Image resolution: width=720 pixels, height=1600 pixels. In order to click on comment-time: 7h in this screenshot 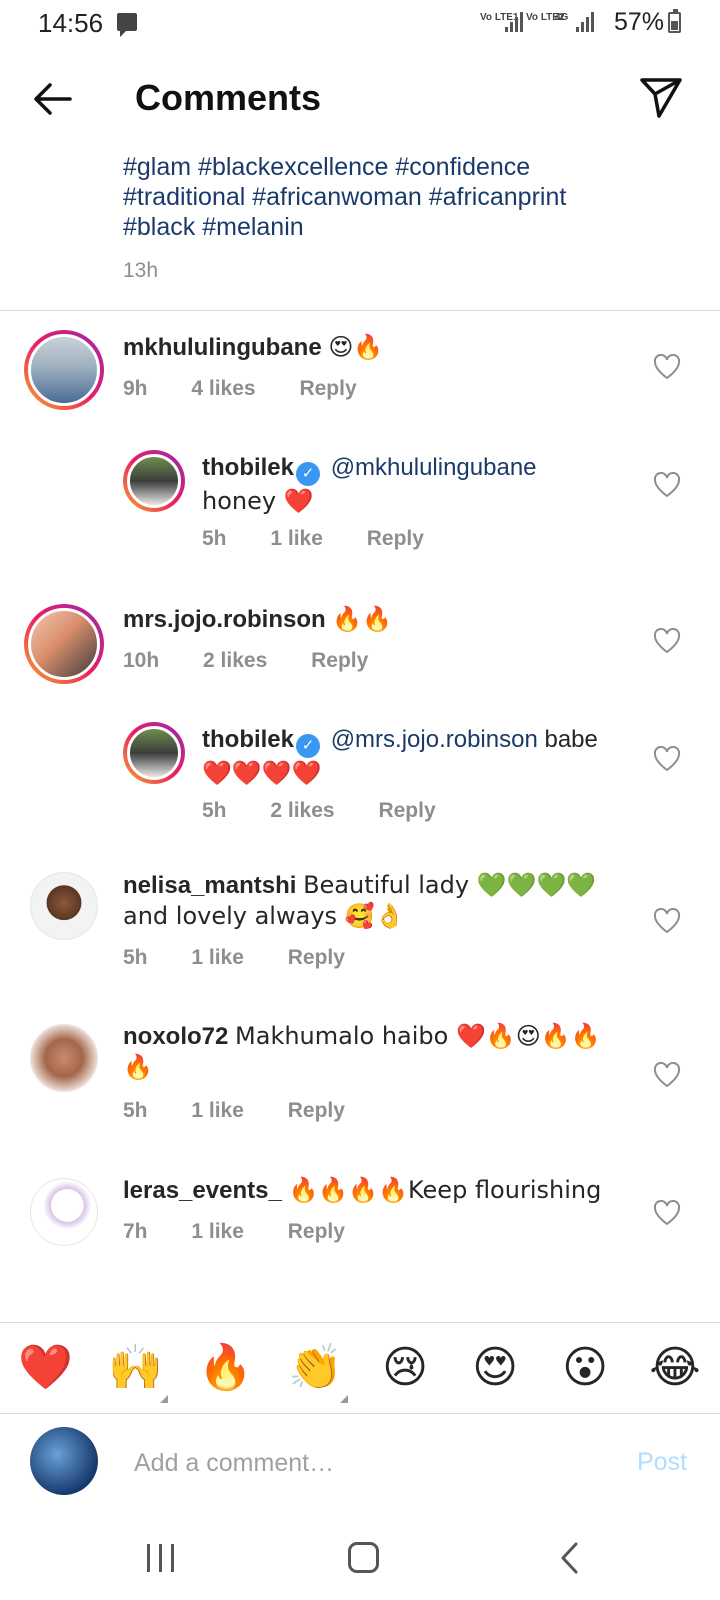, I will do `click(135, 1231)`.